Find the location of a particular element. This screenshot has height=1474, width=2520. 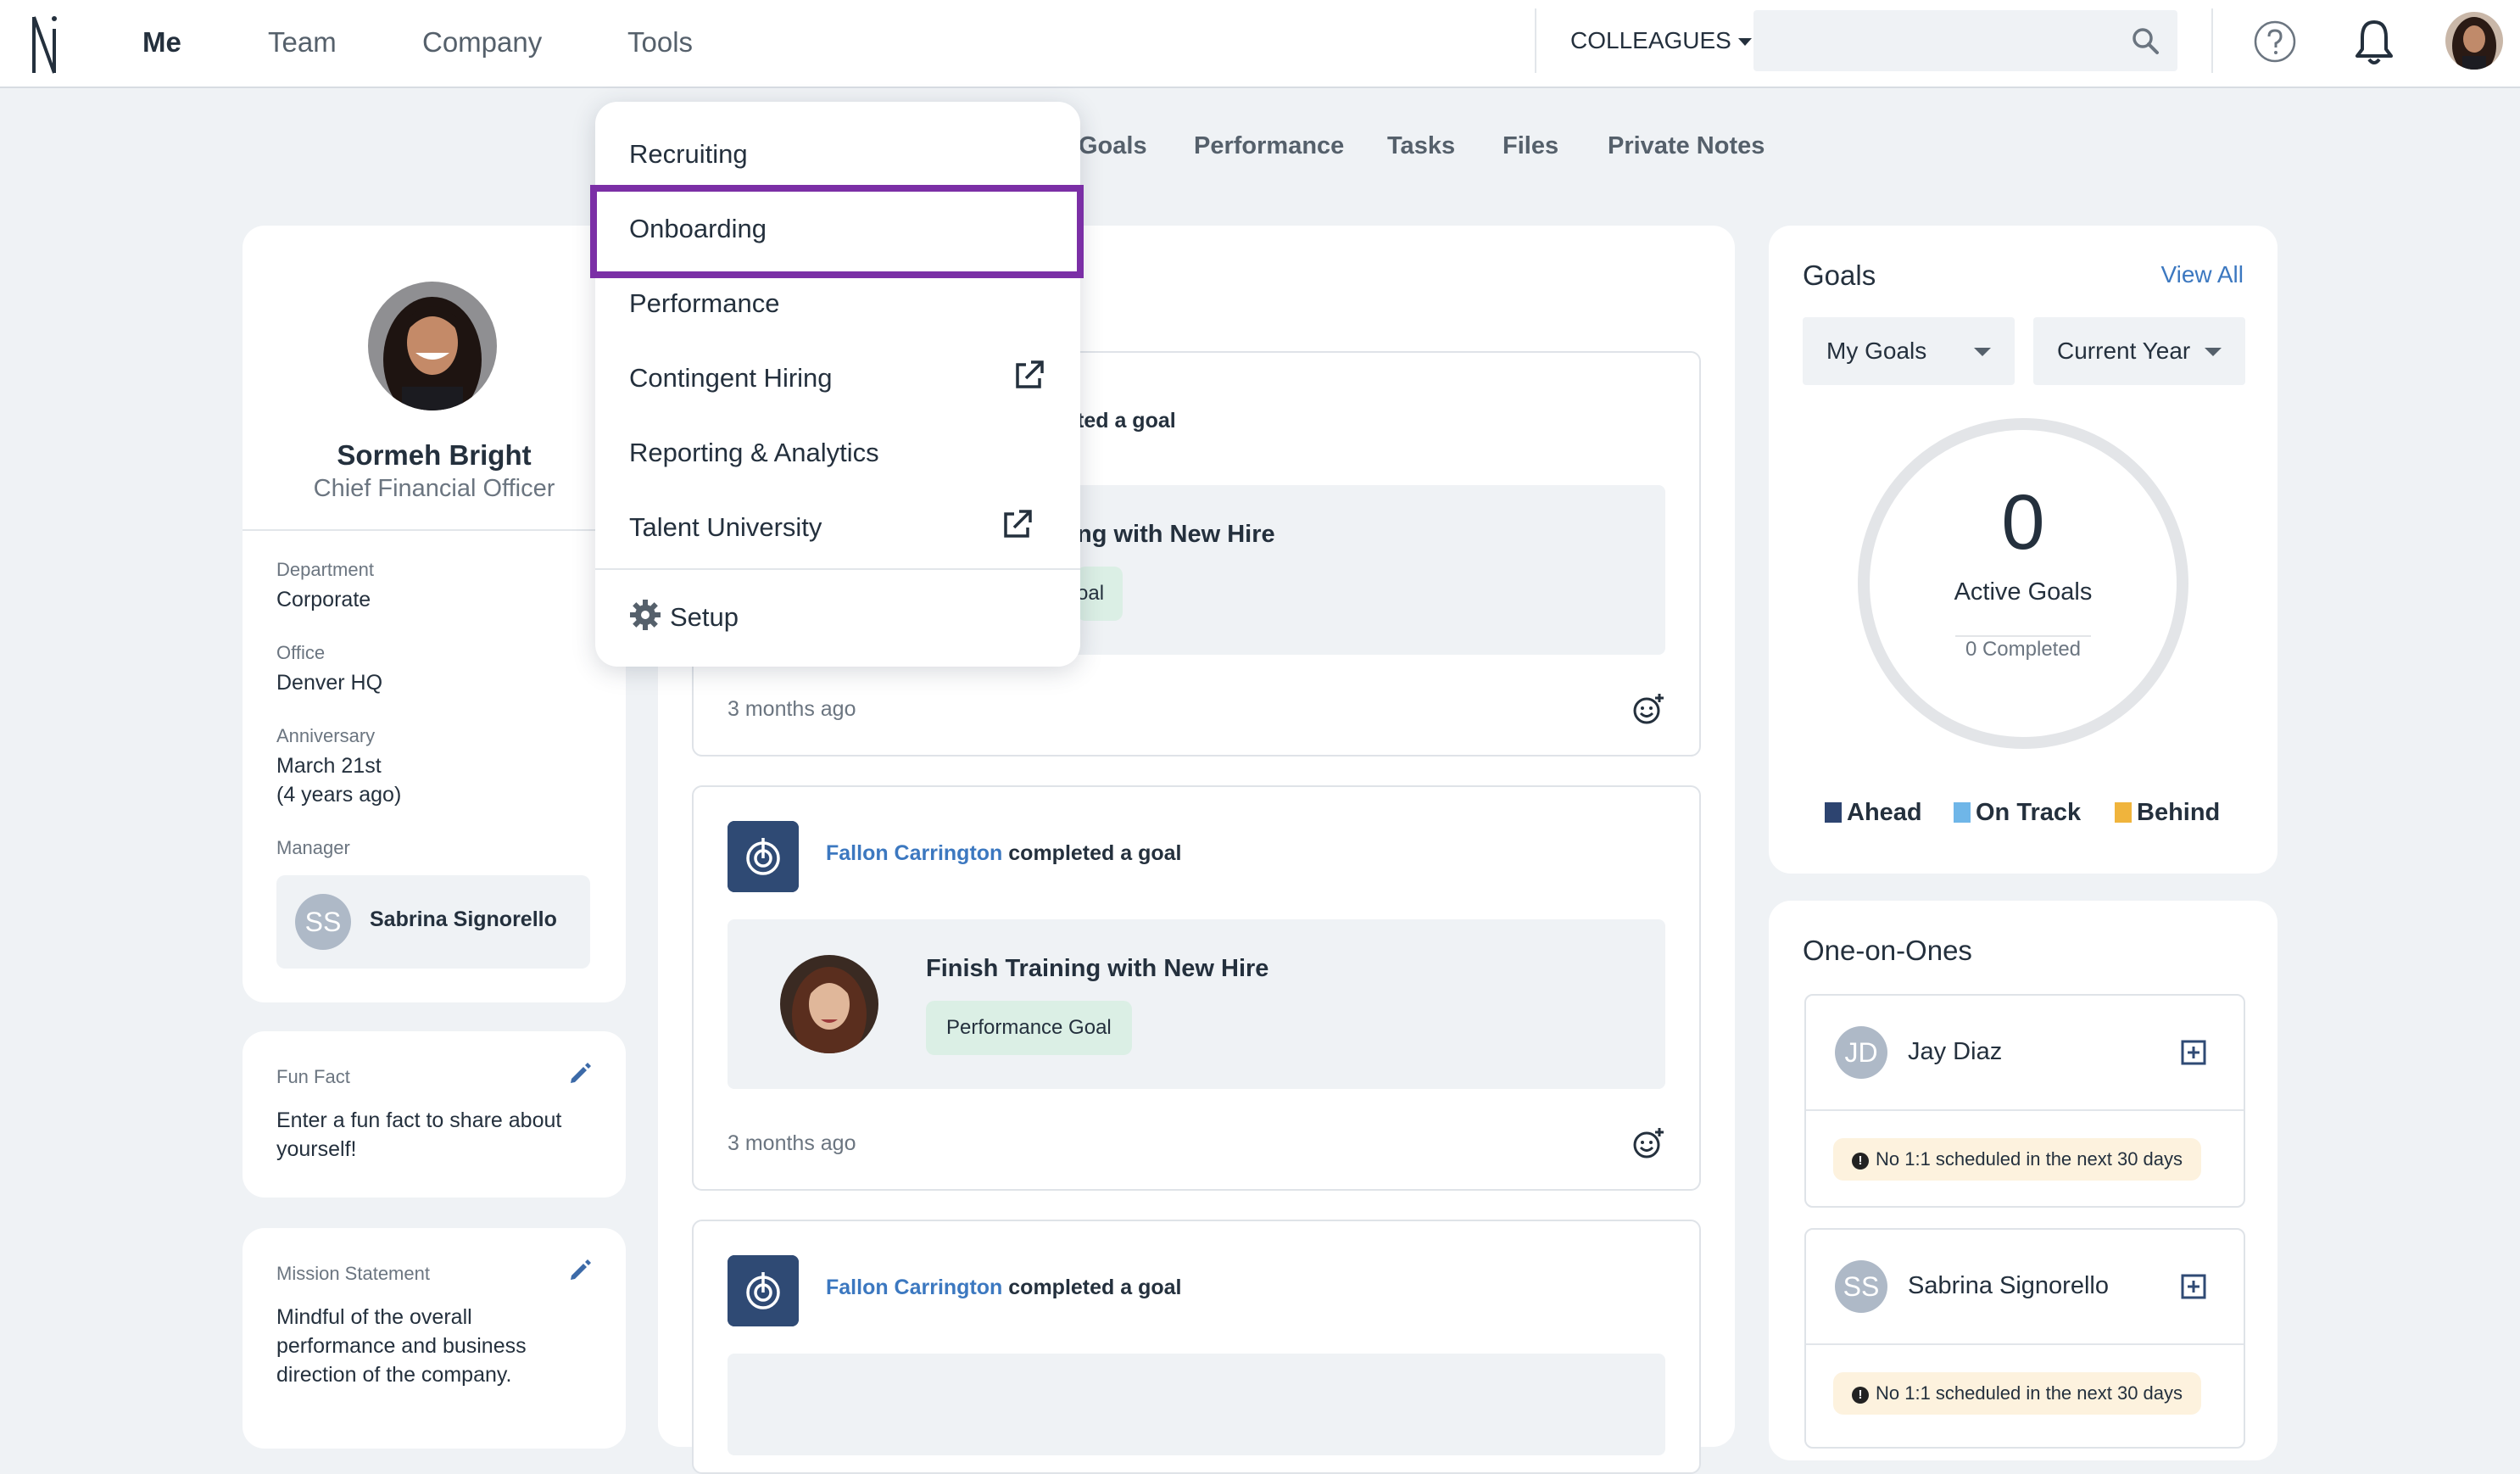

goal-target-icon is located at coordinates (763, 856).